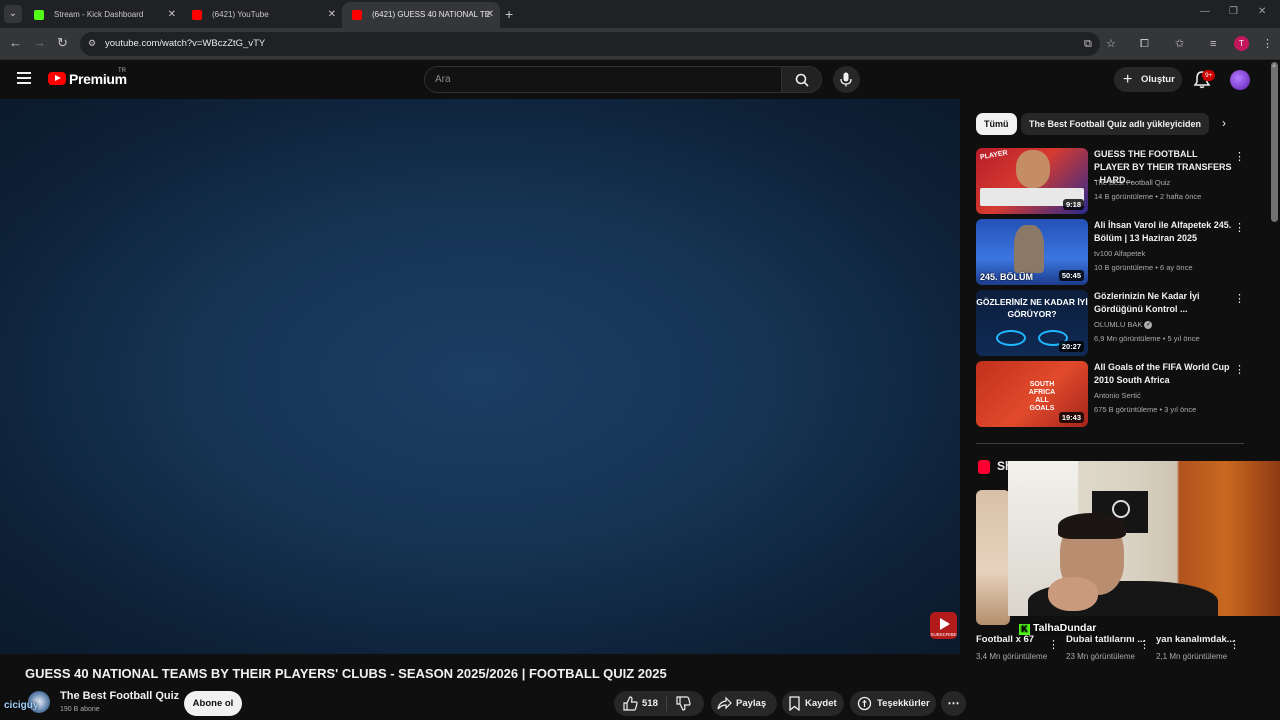  Describe the element at coordinates (1267, 44) in the screenshot. I see `browser-menu-icon: ⋮` at that location.